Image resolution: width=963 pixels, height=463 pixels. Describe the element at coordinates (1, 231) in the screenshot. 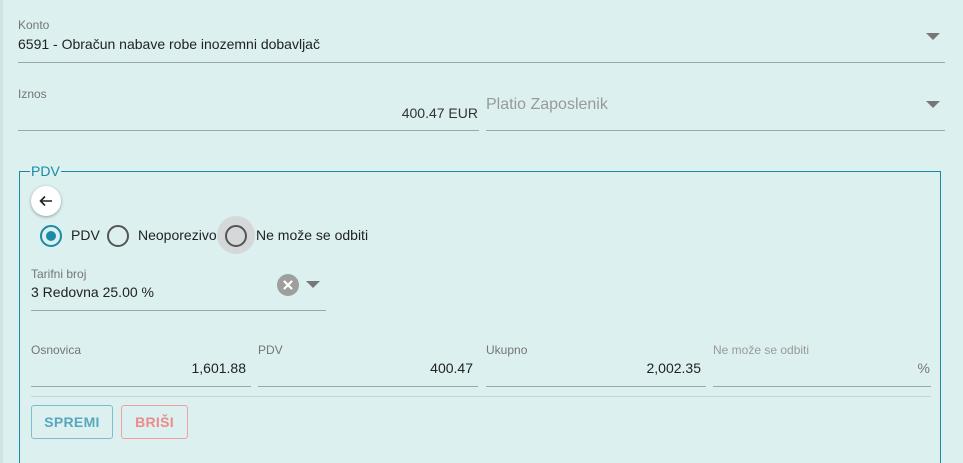

I see `window-edge` at that location.